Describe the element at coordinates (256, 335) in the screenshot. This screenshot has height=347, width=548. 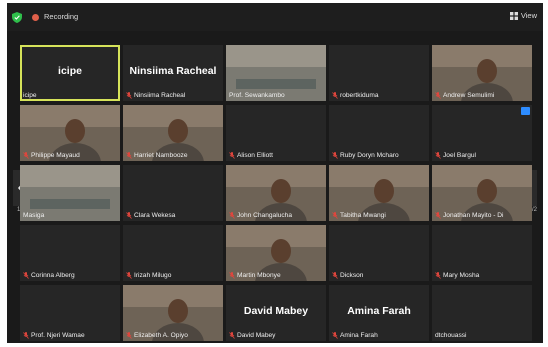
I see `participant-name: David Mabey` at that location.